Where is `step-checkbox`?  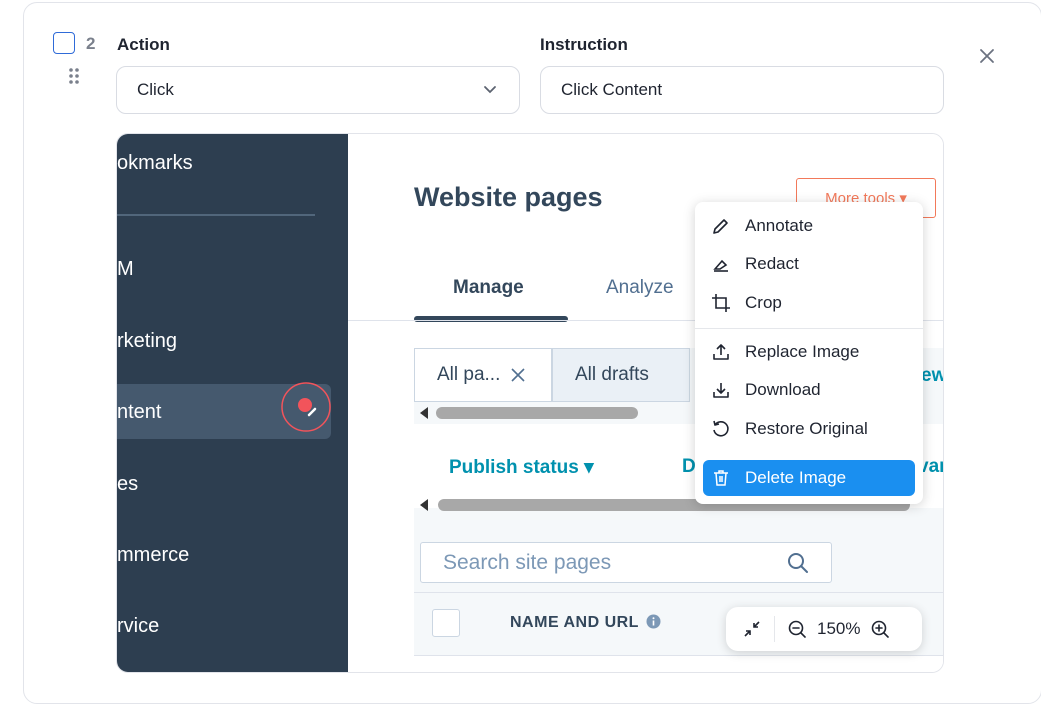
step-checkbox is located at coordinates (64, 43).